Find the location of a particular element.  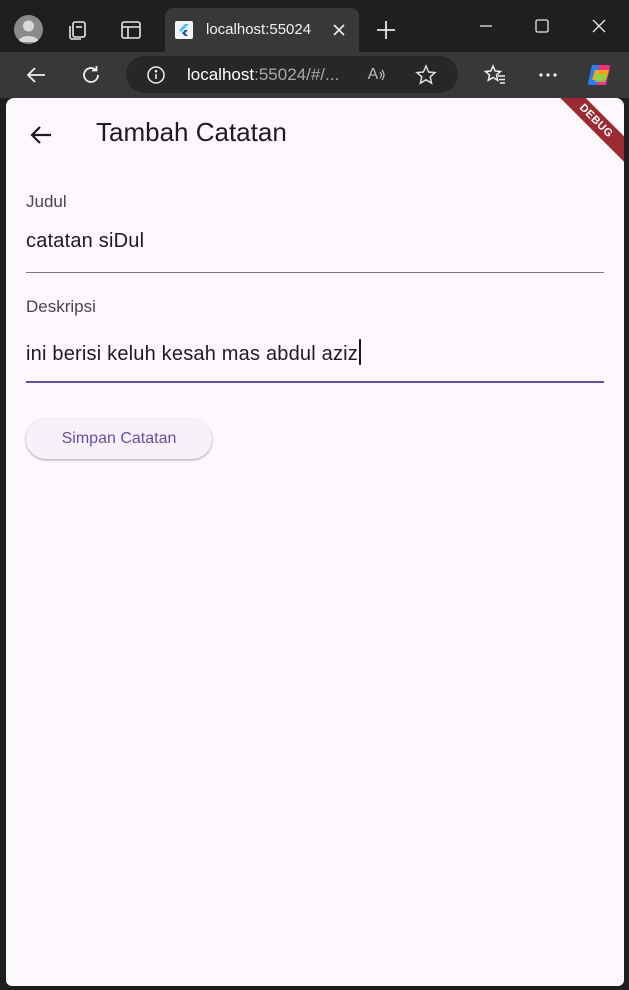

tab-bar: localhost:55024 is located at coordinates (314, 26).